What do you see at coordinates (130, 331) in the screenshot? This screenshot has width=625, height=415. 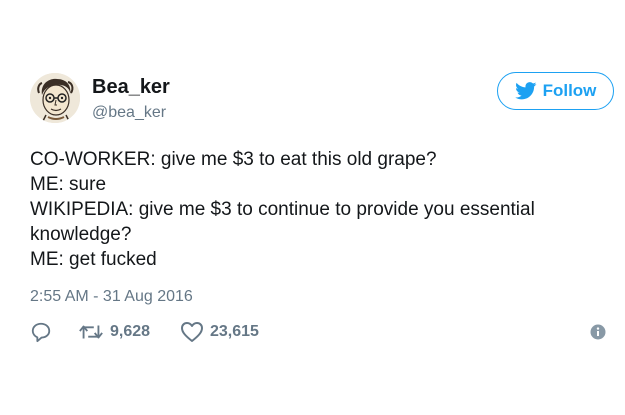 I see `retweet-count: 9,628` at bounding box center [130, 331].